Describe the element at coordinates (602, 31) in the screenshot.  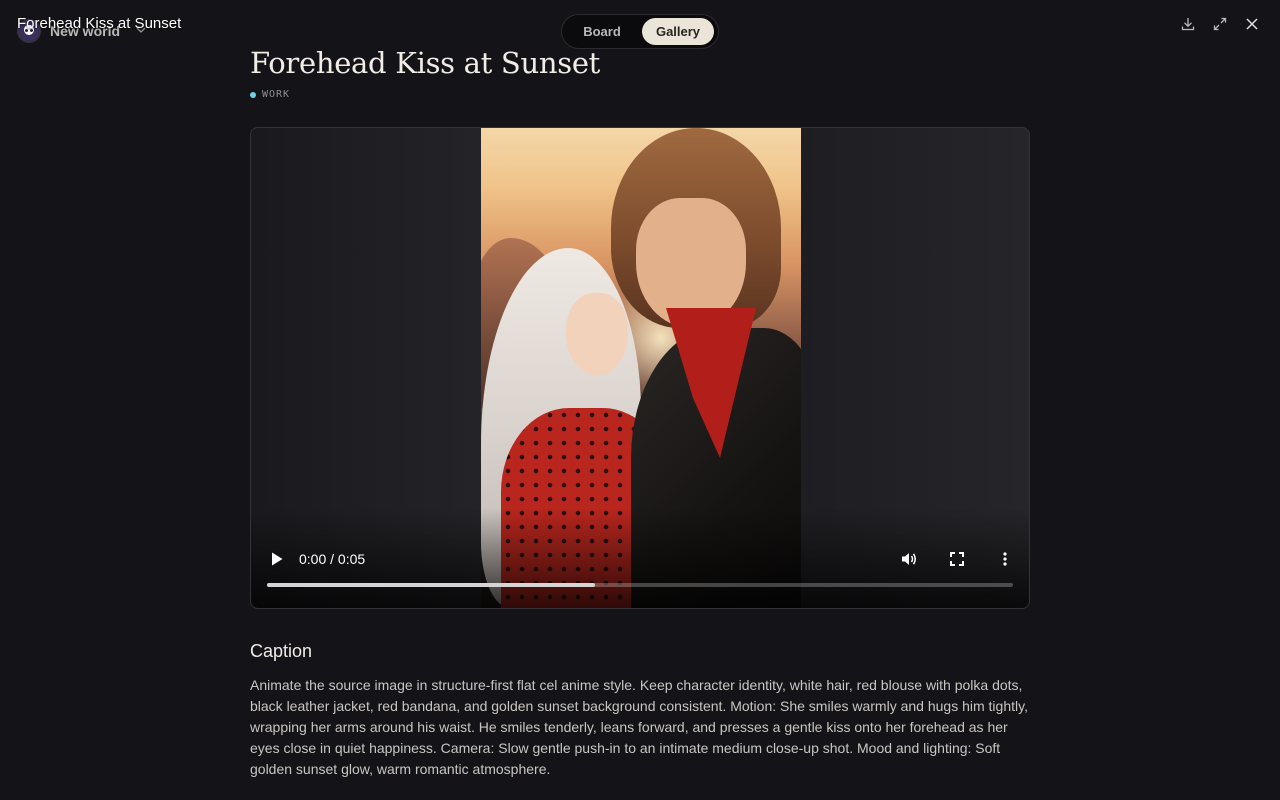
I see `tab-board: Board` at that location.